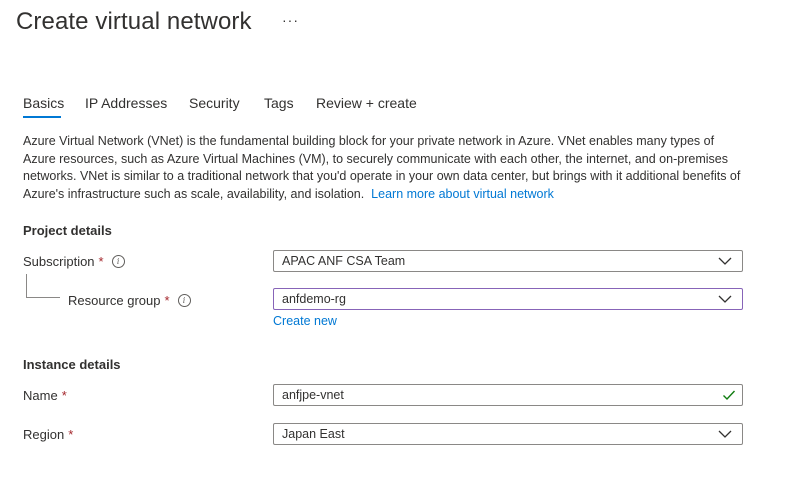  Describe the element at coordinates (134, 21) in the screenshot. I see `page-title: Create virtual network` at that location.